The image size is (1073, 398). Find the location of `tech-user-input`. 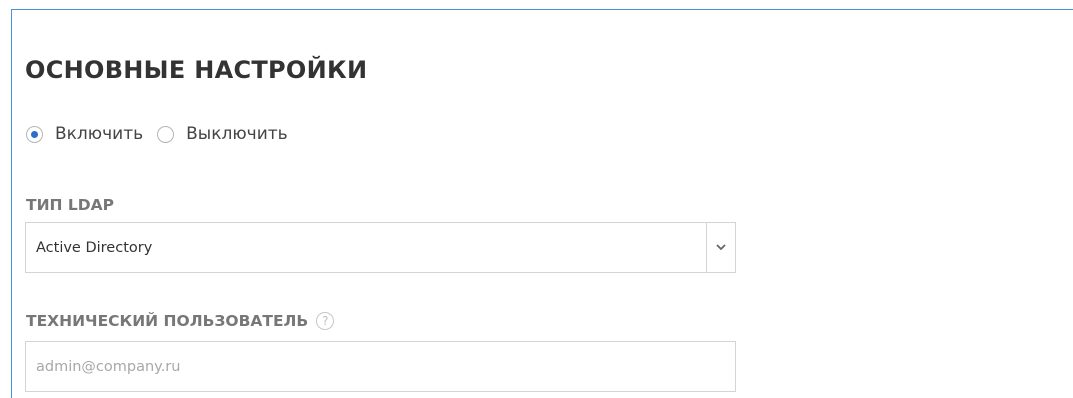

tech-user-input is located at coordinates (380, 366).